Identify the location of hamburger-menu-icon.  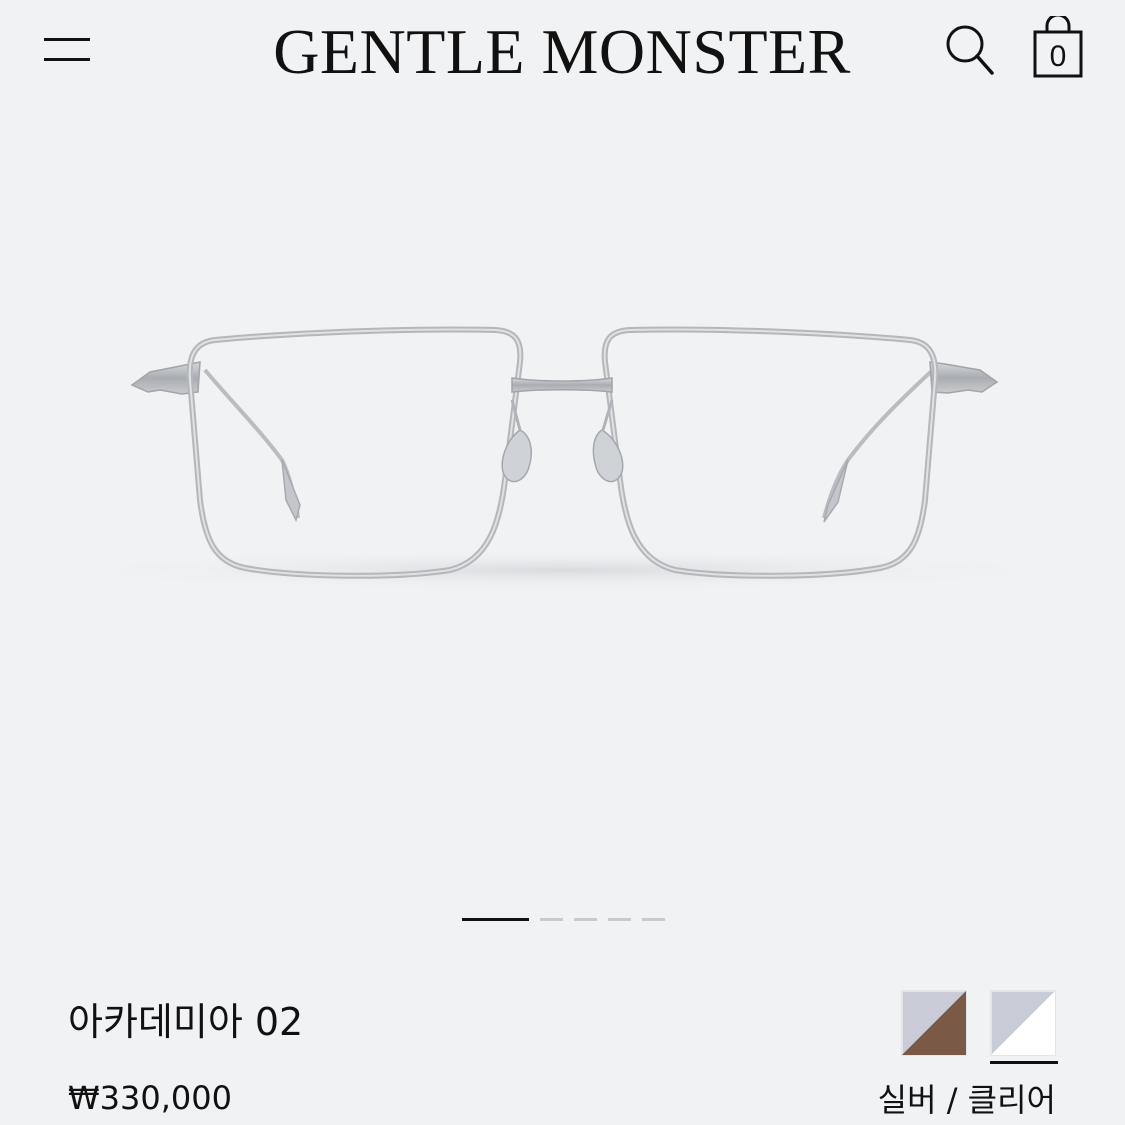
(68, 51).